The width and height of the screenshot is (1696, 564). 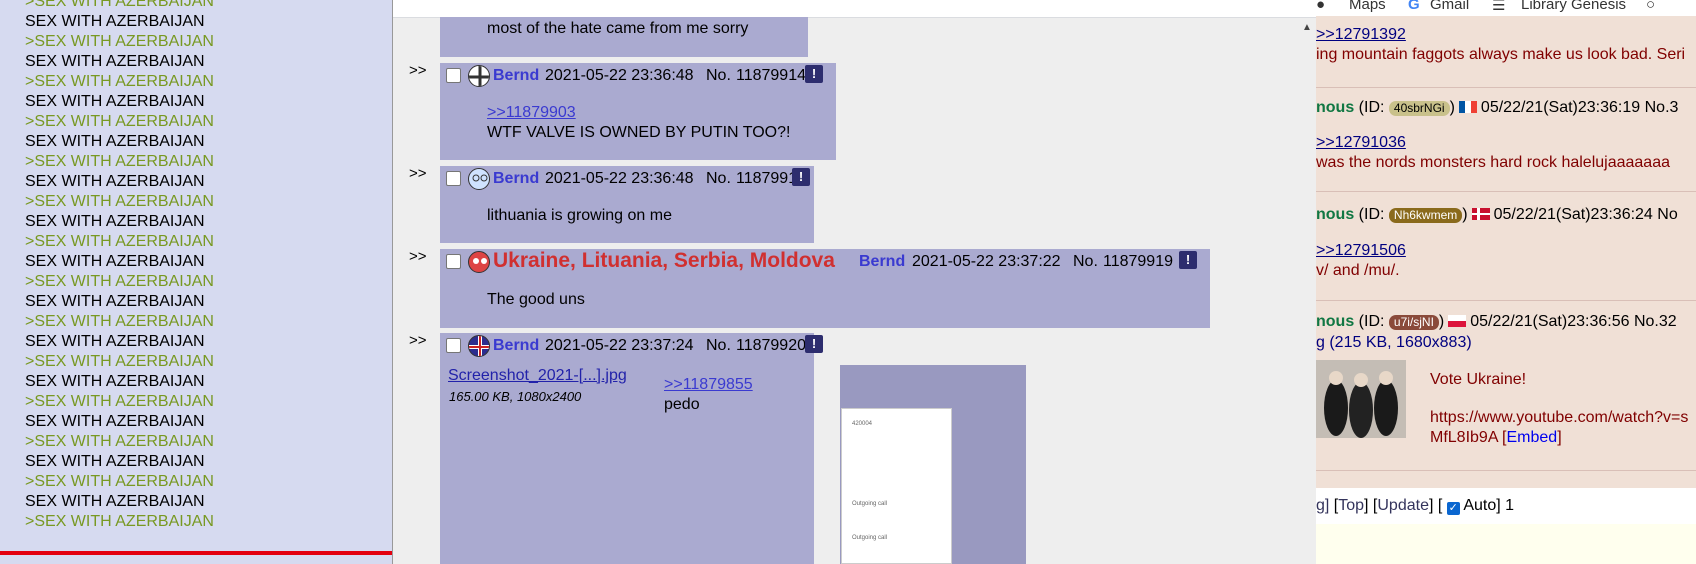 What do you see at coordinates (1559, 417) in the screenshot?
I see `post-body-url: https://www.youtube.com/watch?v=s` at bounding box center [1559, 417].